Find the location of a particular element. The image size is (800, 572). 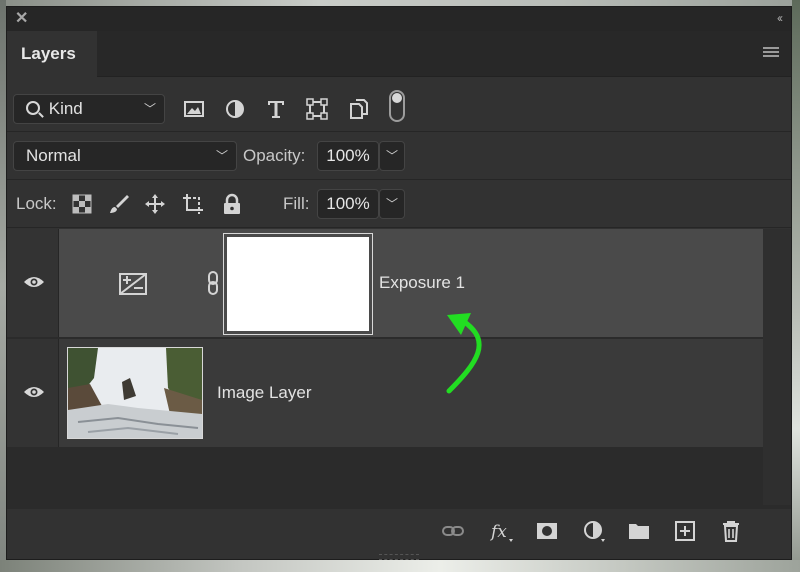

lock-row: Lock: Fill: 100% ﹀ is located at coordinates (399, 204).